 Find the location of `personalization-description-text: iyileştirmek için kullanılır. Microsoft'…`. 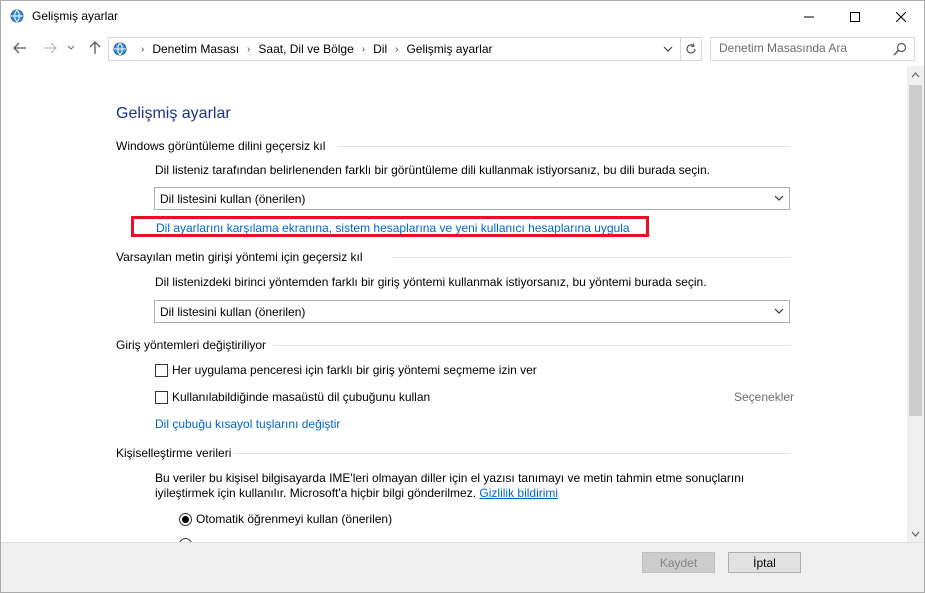

personalization-description-text: iyileştirmek için kullanılır. Microsoft'… is located at coordinates (316, 493).